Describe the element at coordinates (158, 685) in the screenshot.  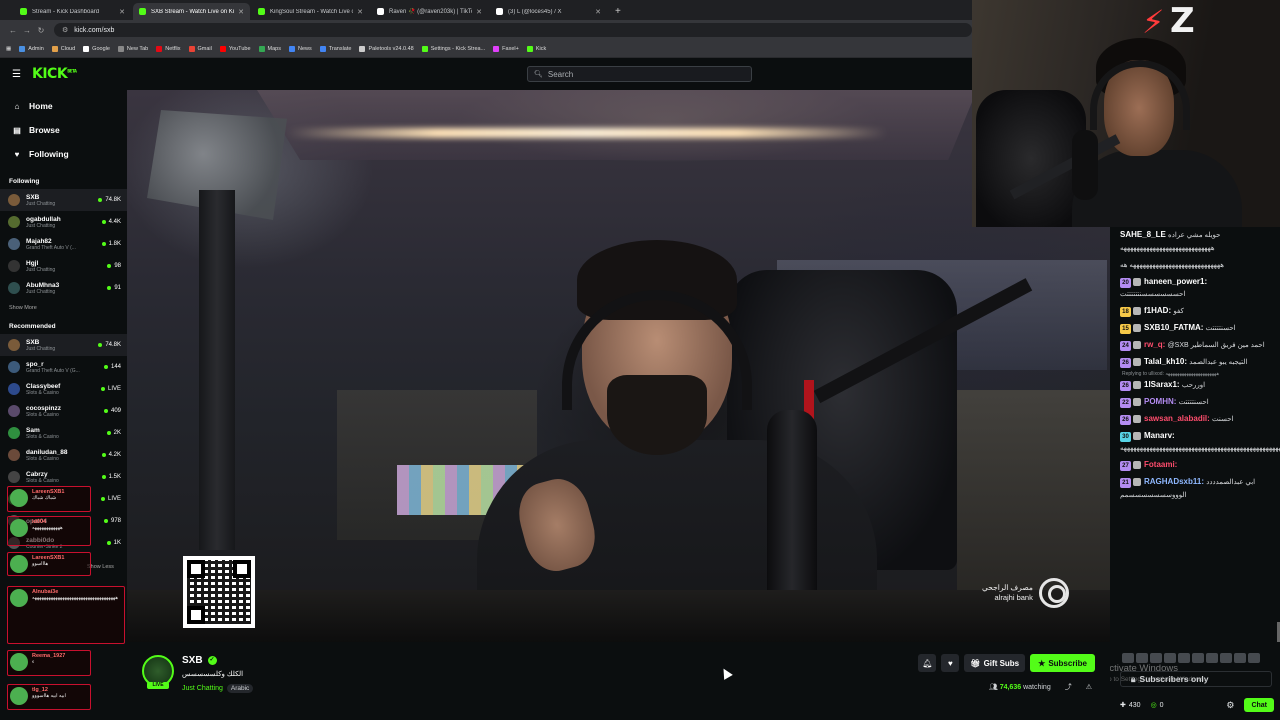
I see `live-badge: LIVE` at that location.